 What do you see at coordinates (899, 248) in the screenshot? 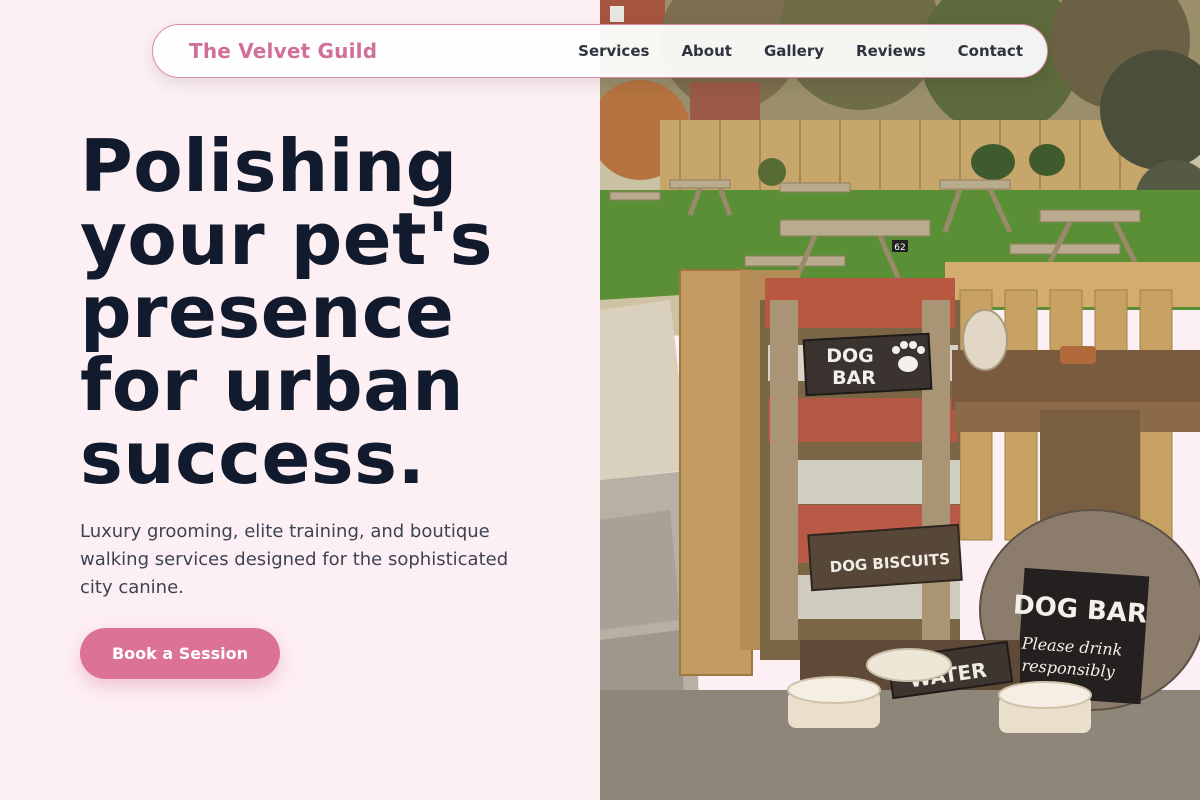
I see `table-number-label: 62` at bounding box center [899, 248].